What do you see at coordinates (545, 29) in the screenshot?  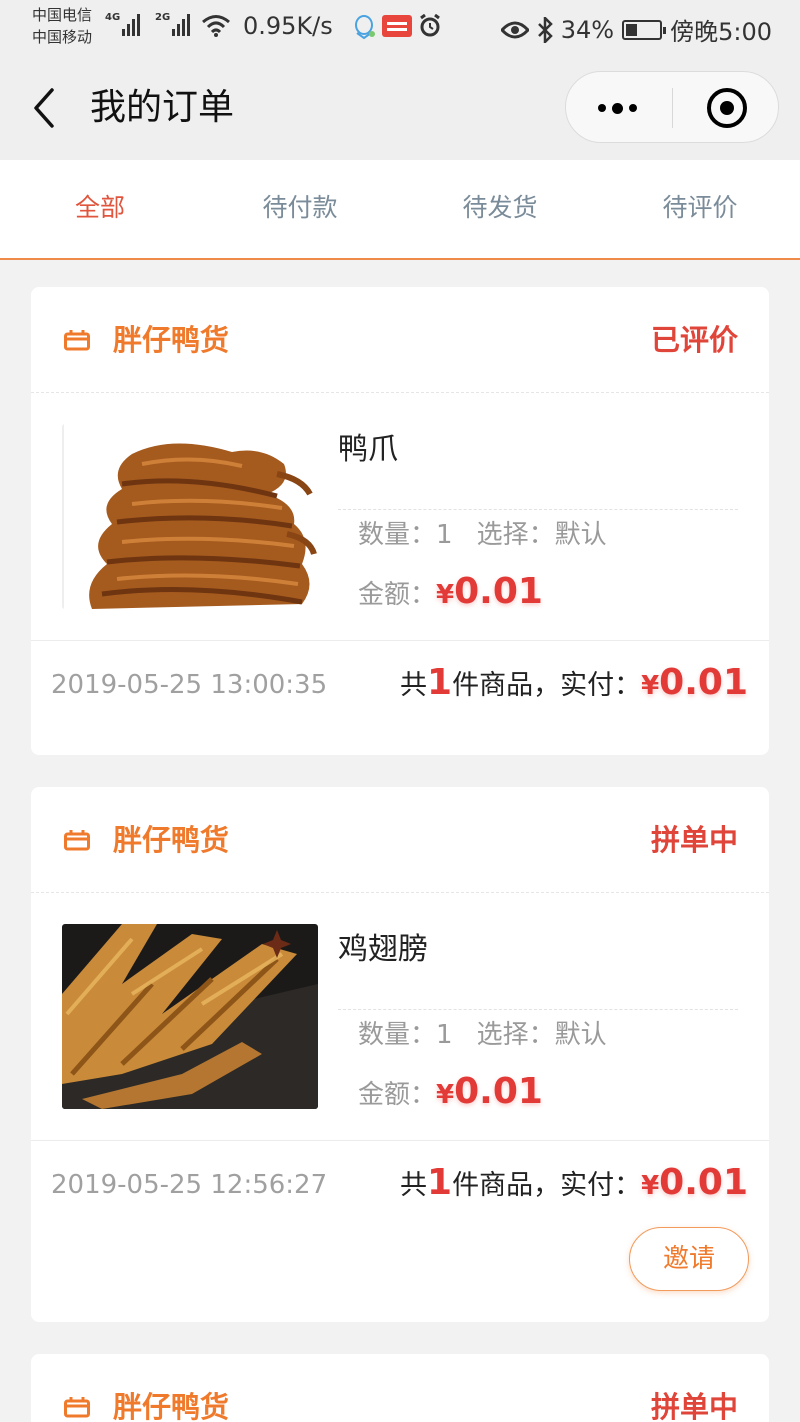 I see `bluetooth-icon` at bounding box center [545, 29].